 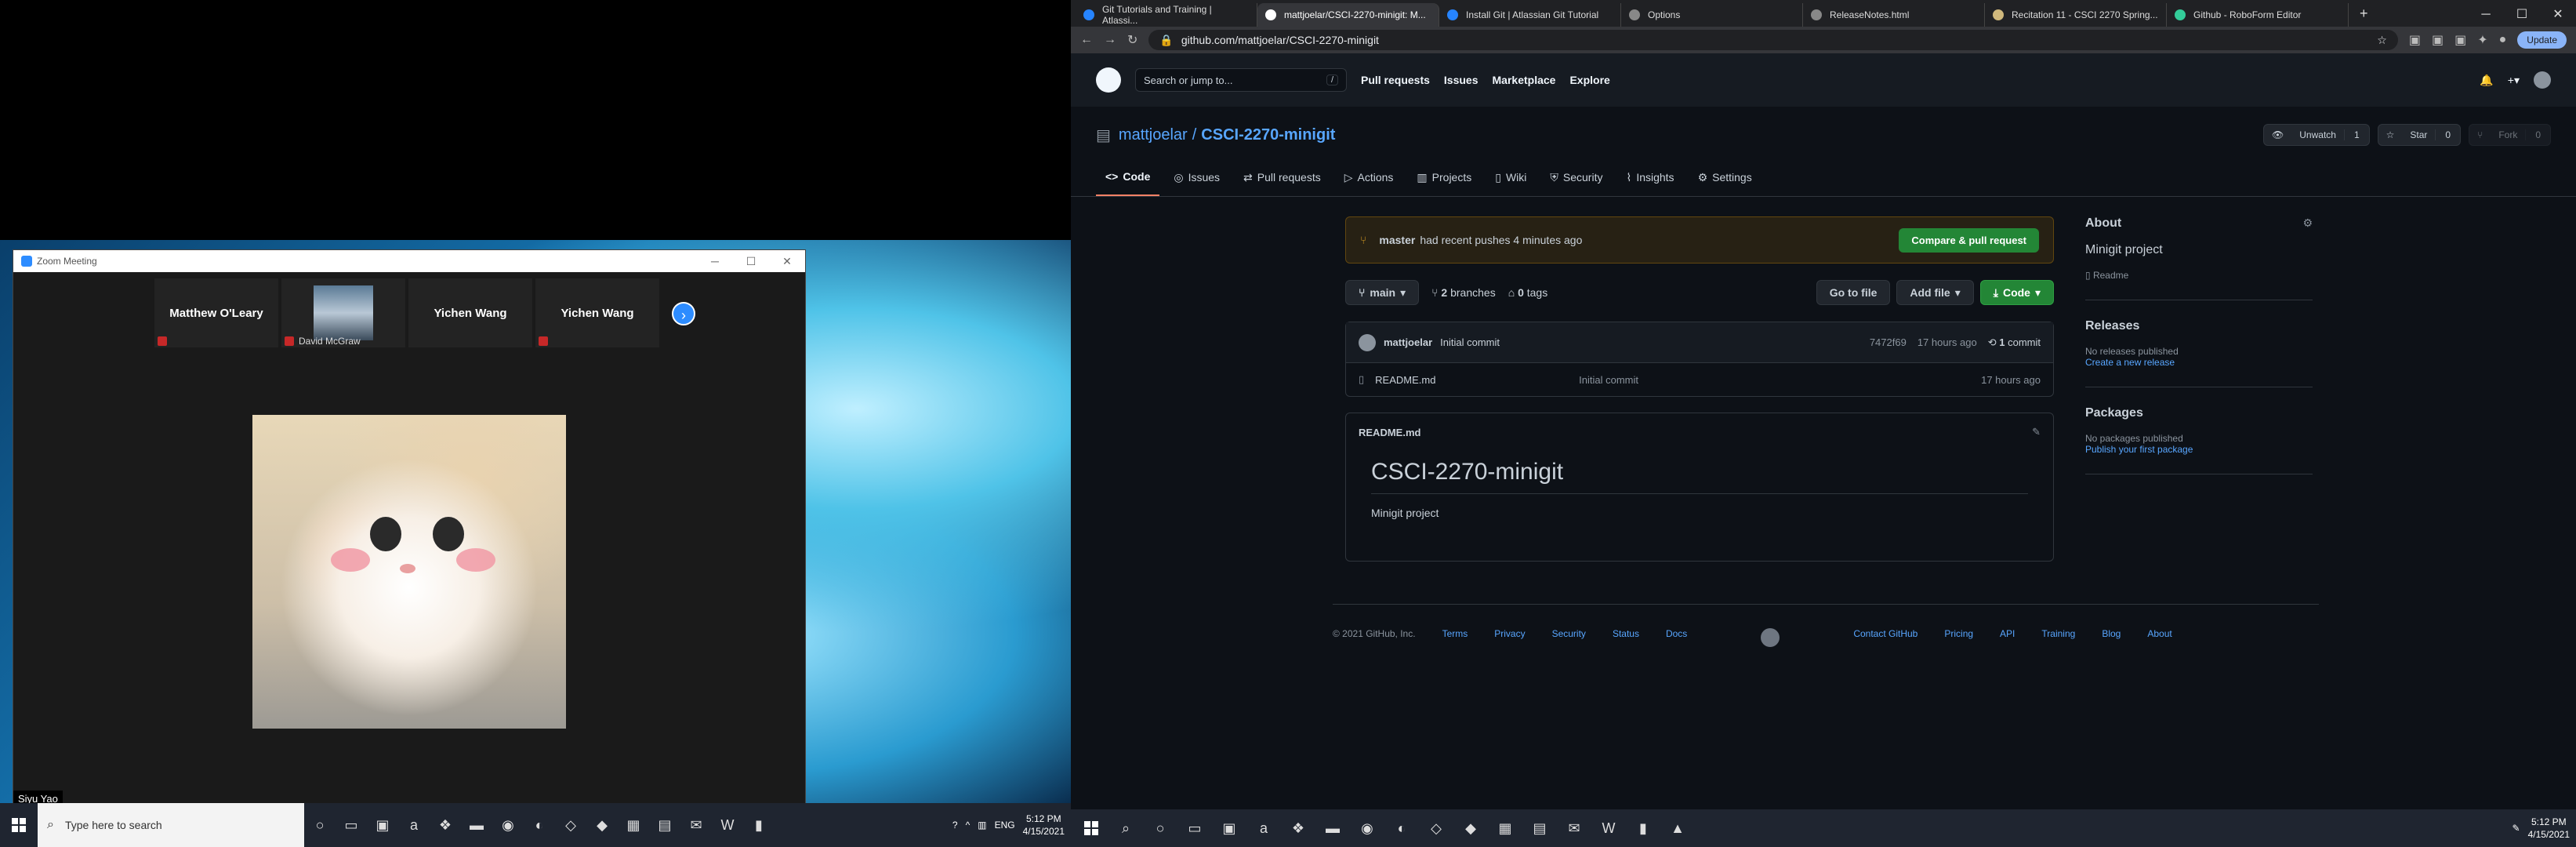 I want to click on star-bookmark-icon: ☆, so click(x=2382, y=40).